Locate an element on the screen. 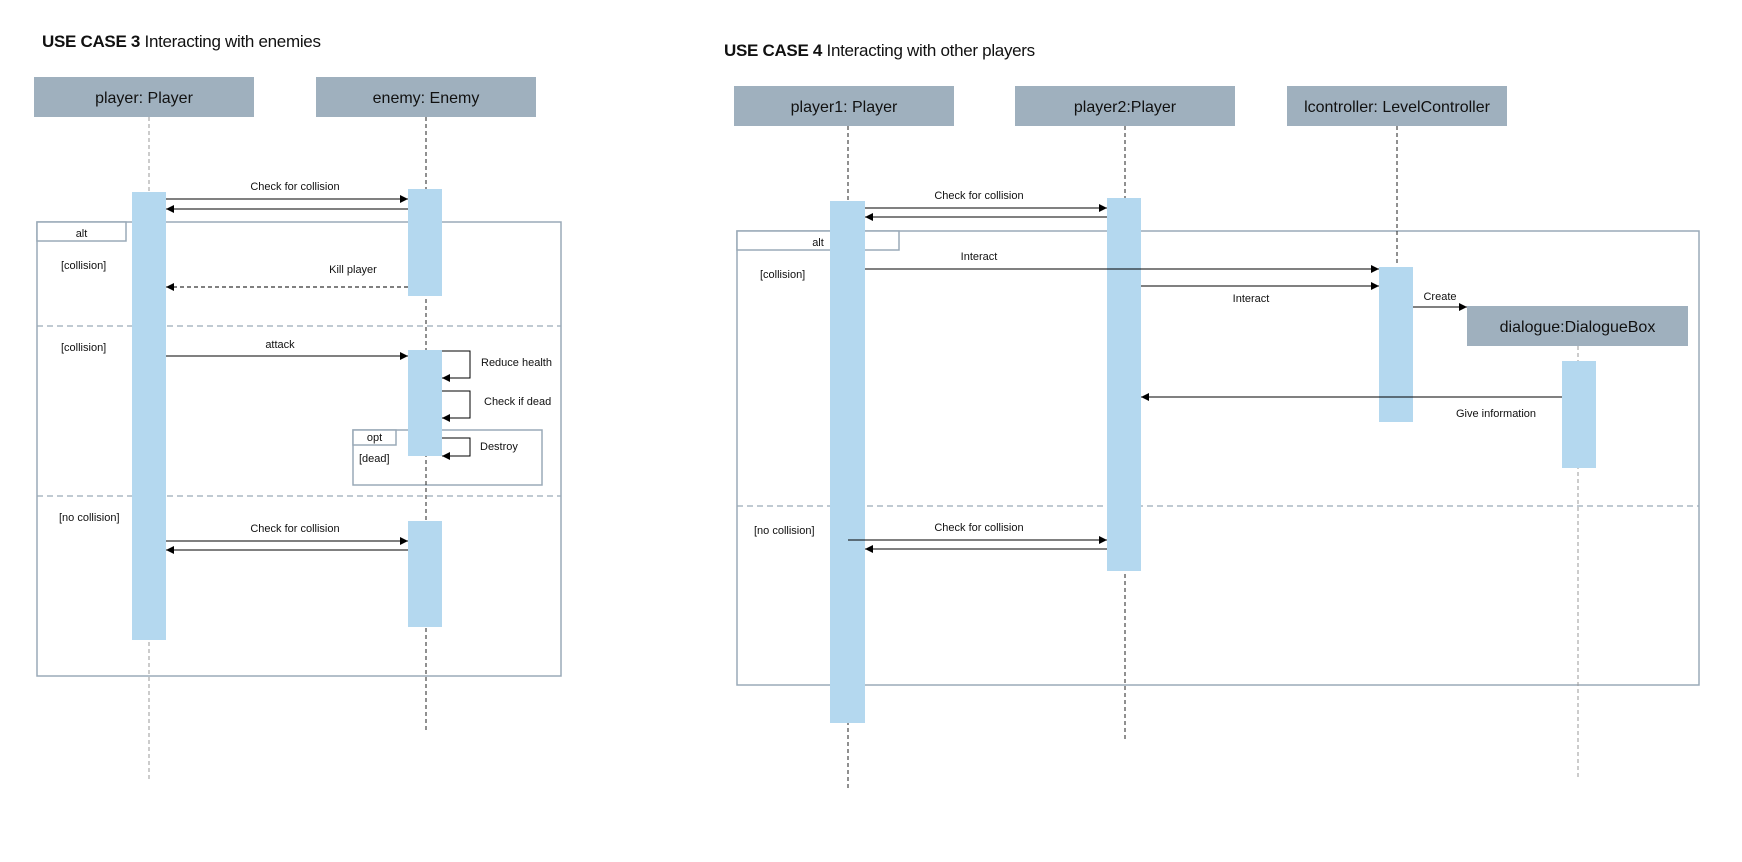  message-destroy is located at coordinates (456, 448).